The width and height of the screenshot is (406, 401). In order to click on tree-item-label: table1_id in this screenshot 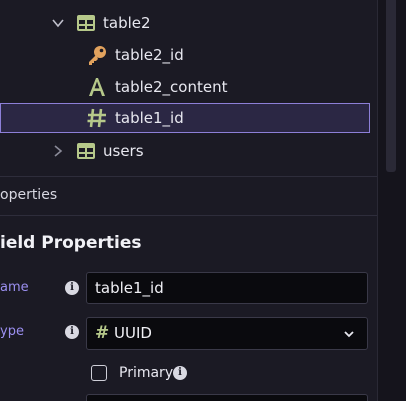, I will do `click(149, 118)`.